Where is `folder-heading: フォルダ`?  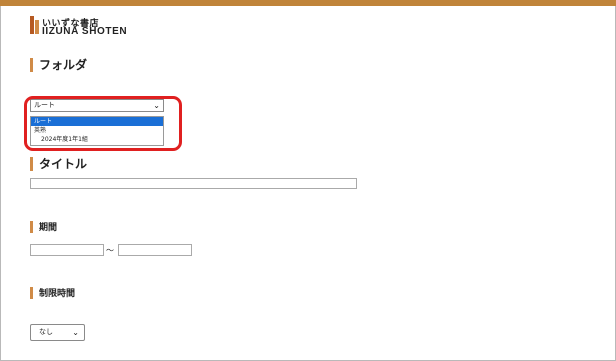
folder-heading: フォルダ is located at coordinates (58, 64).